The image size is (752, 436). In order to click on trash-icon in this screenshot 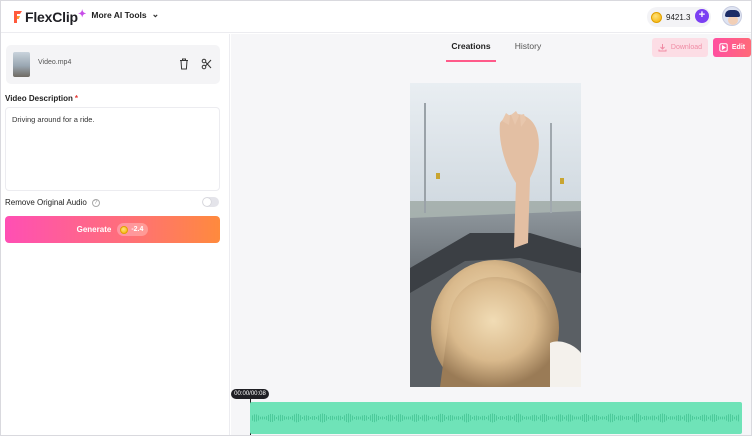, I will do `click(184, 64)`.